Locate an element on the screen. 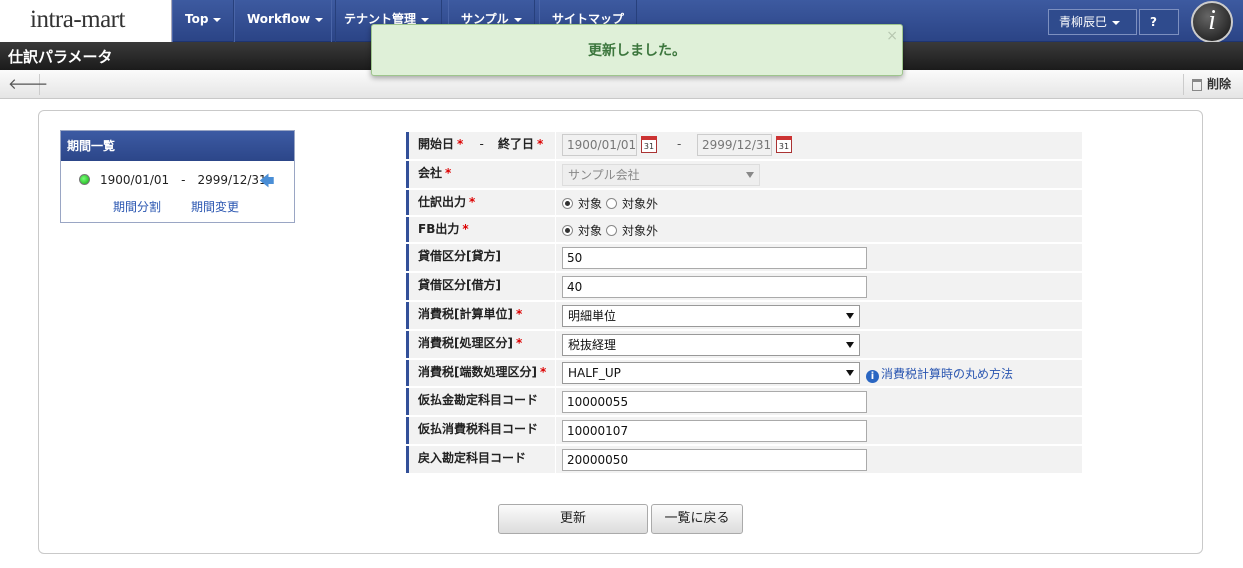 The height and width of the screenshot is (568, 1243). form-row-prepaid: 仮払金勘定科目コード 10000055 is located at coordinates (744, 402).